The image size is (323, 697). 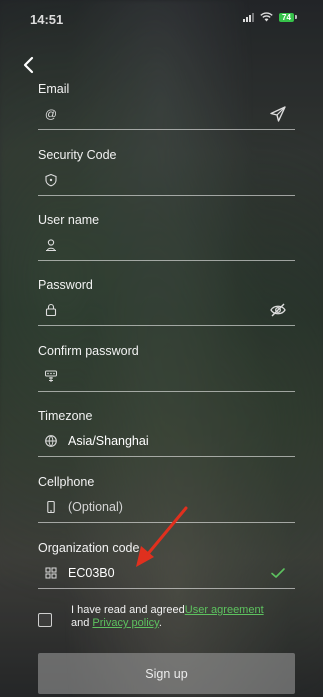 I want to click on security-code-underline, so click(x=166, y=195).